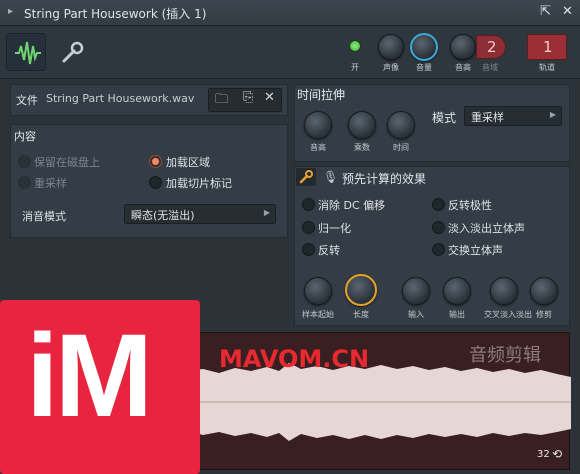 Image resolution: width=580 pixels, height=474 pixels. Describe the element at coordinates (475, 250) in the screenshot. I see `swap-stereo-label: 交换立体声` at that location.